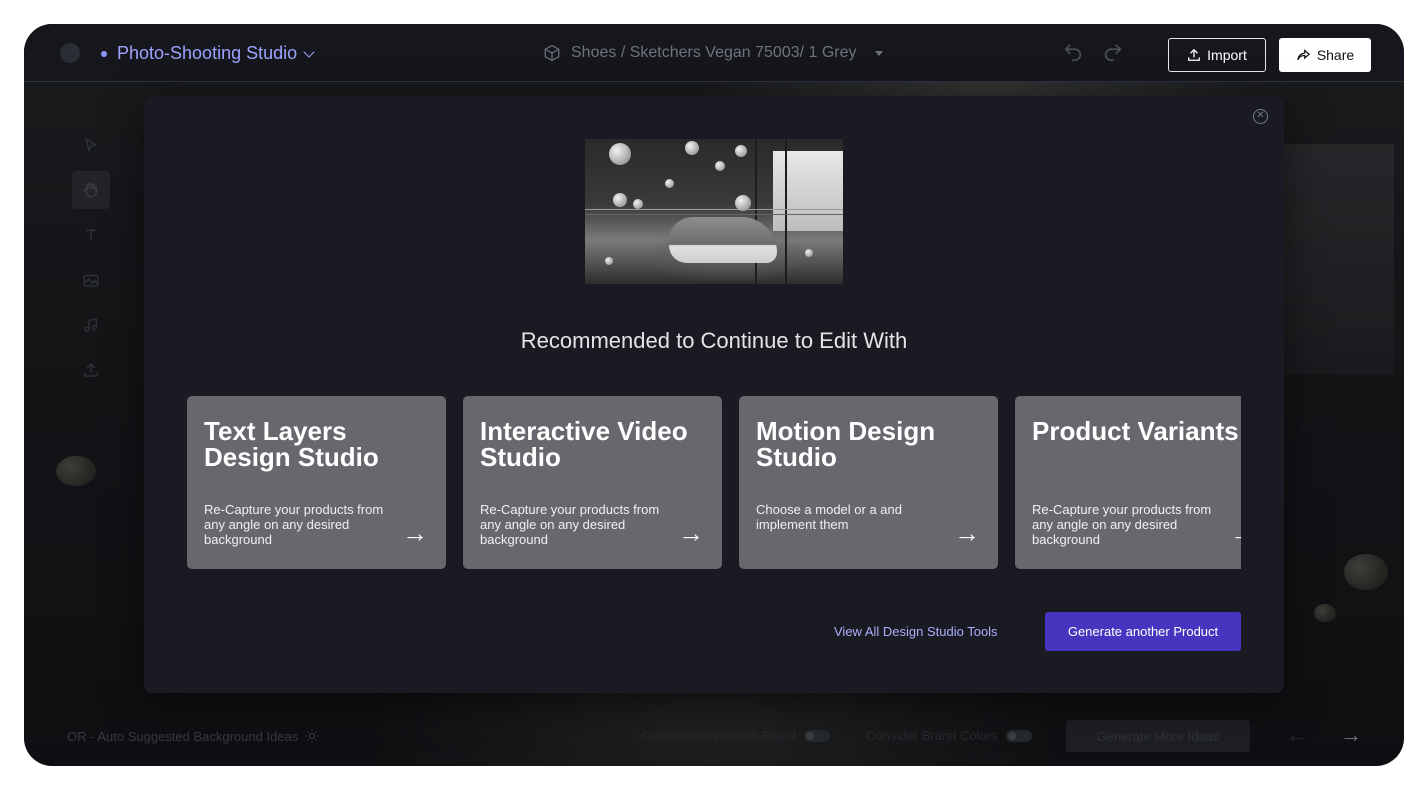 The width and height of the screenshot is (1428, 790). I want to click on upload-icon, so click(1194, 54).